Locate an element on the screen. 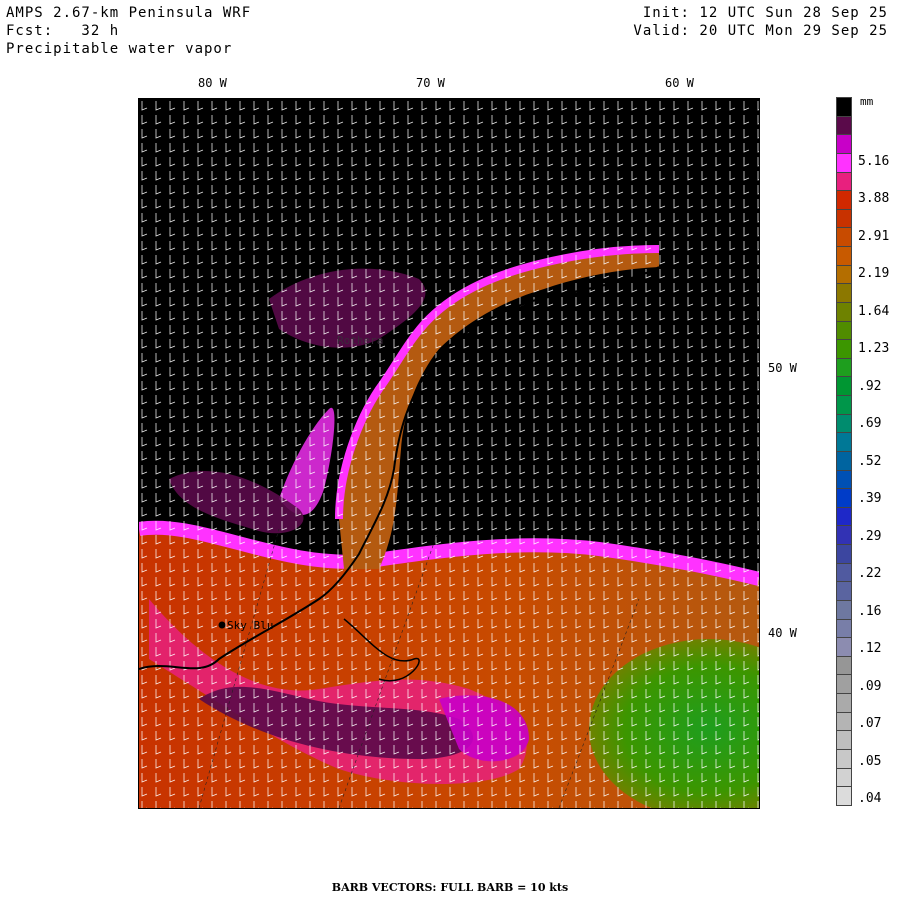 Image resolution: width=900 pixels, height=900 pixels. colorbar-label: 1.64 is located at coordinates (874, 311).